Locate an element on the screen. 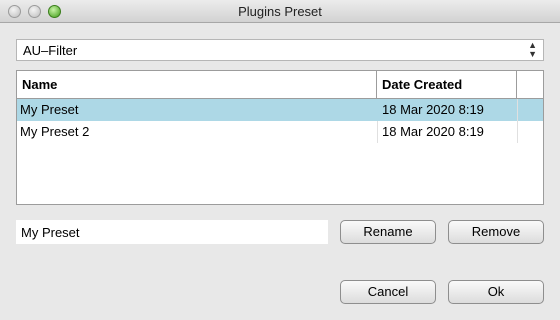 The image size is (560, 320). table-row: My Preset 2 18 Mar 2020 8:19 is located at coordinates (280, 132).